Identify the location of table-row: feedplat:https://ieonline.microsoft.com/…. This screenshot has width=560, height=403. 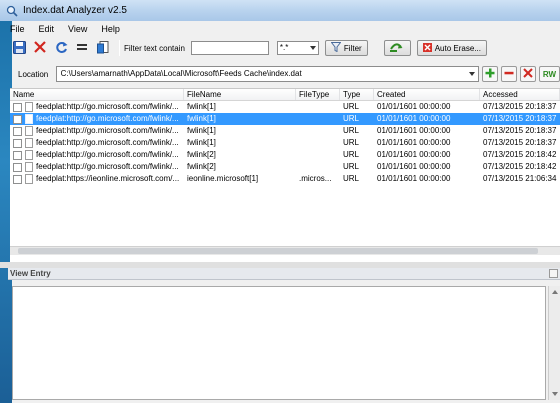
(285, 179).